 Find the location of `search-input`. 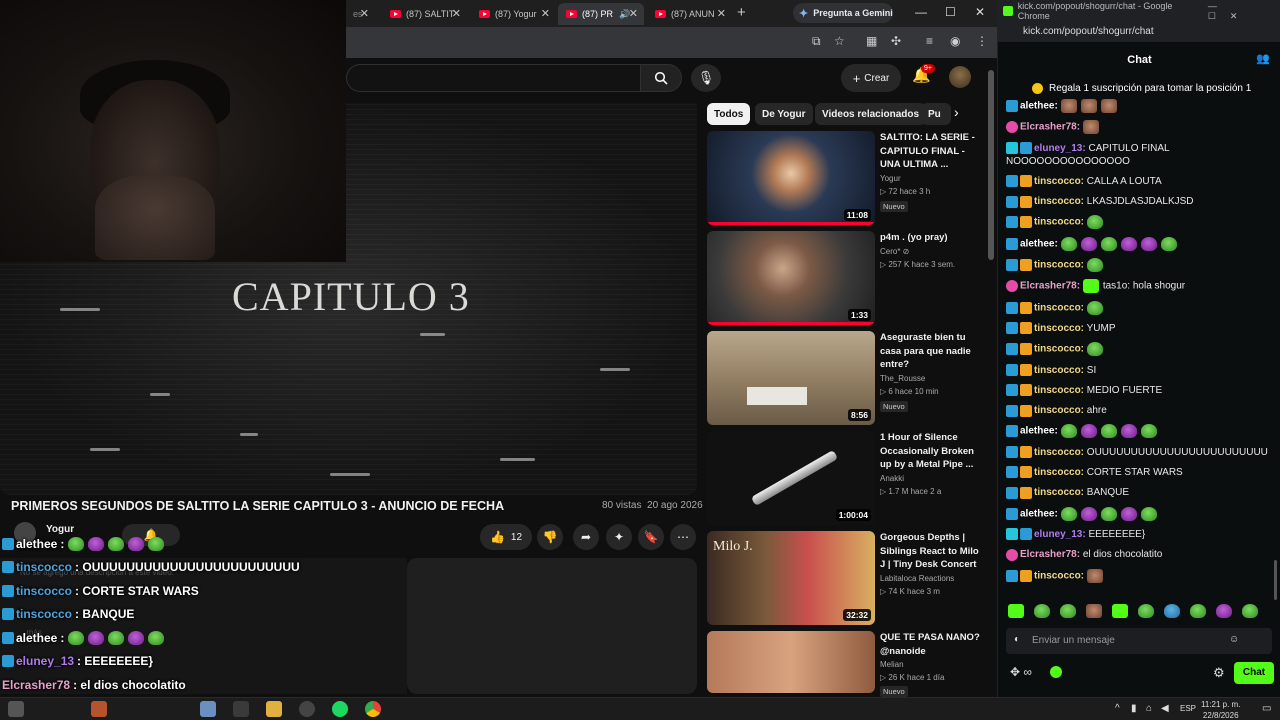

search-input is located at coordinates (493, 78).